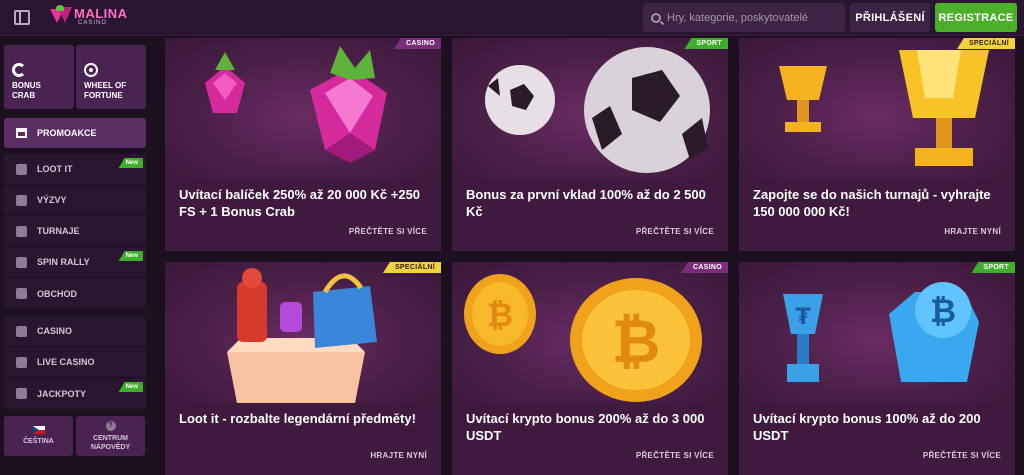  What do you see at coordinates (583, 338) in the screenshot?
I see `bitcoin-coins-image: ₿ ₿` at bounding box center [583, 338].